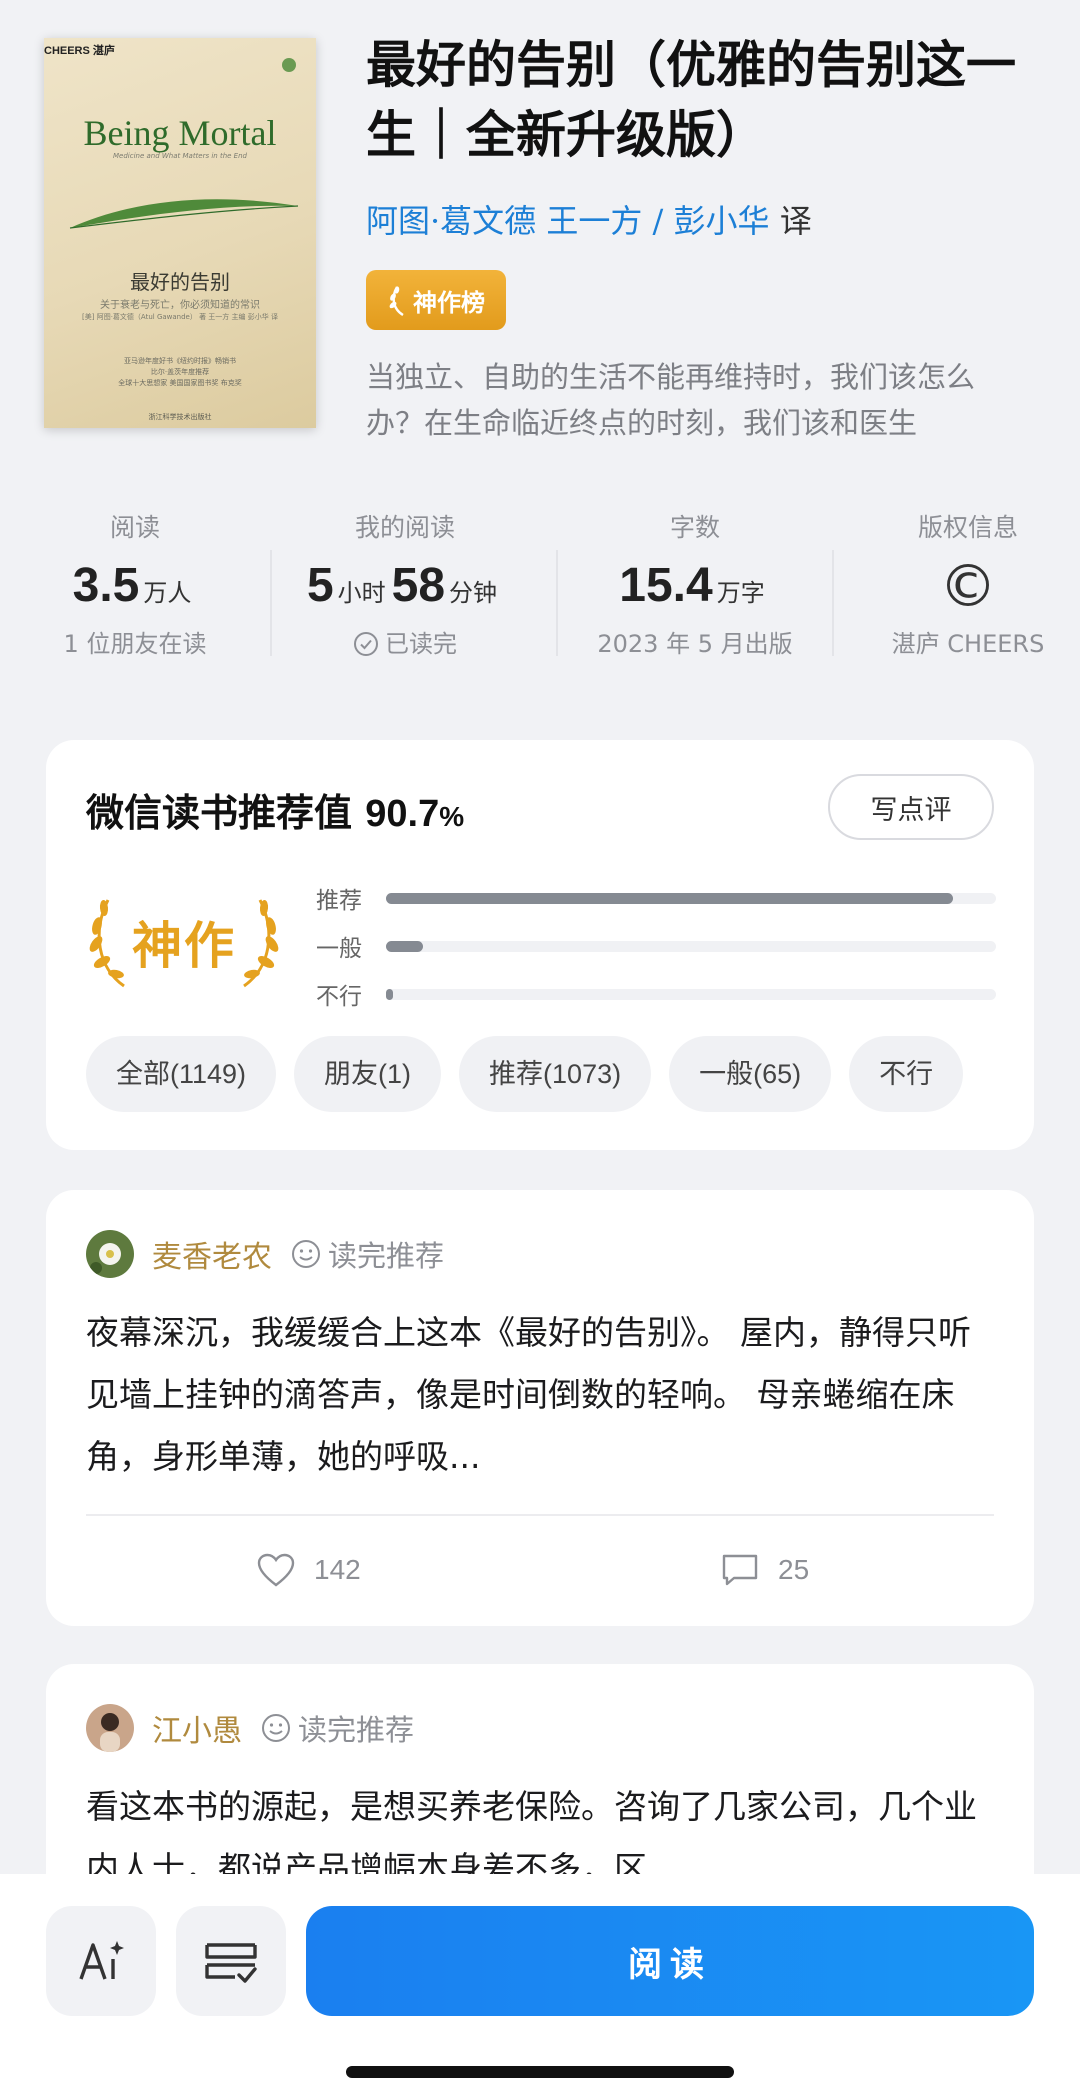 This screenshot has width=1080, height=2096. I want to click on review-filter-chips: 全部(1149) 朋友(1) 推荐(1073) 一般(65) 不行, so click(540, 1074).